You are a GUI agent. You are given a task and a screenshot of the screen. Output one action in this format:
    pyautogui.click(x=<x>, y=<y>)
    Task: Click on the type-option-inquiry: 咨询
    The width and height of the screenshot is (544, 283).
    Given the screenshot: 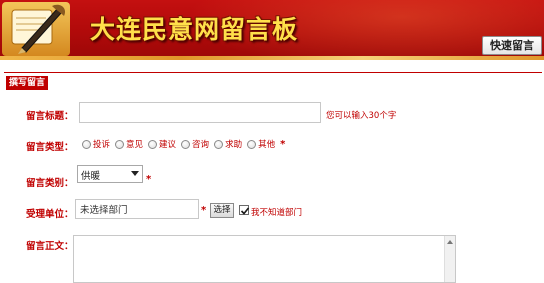 What is the action you would take?
    pyautogui.click(x=195, y=144)
    